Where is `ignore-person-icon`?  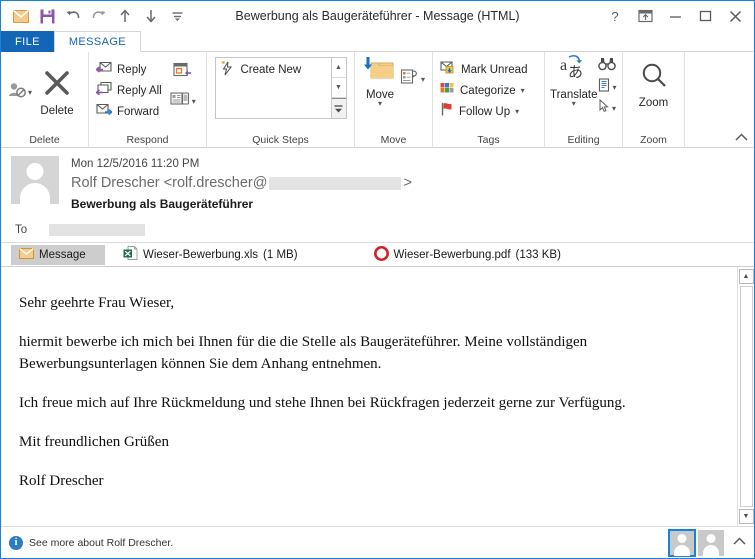 ignore-person-icon is located at coordinates (18, 92).